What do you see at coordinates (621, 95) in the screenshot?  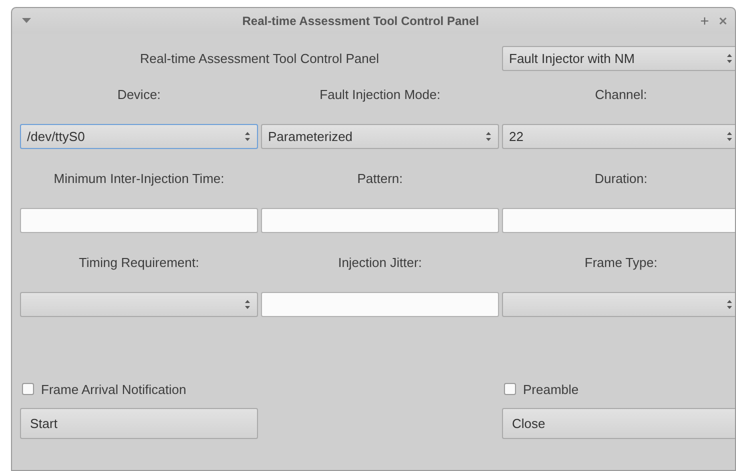 I see `field-label: Channel:` at bounding box center [621, 95].